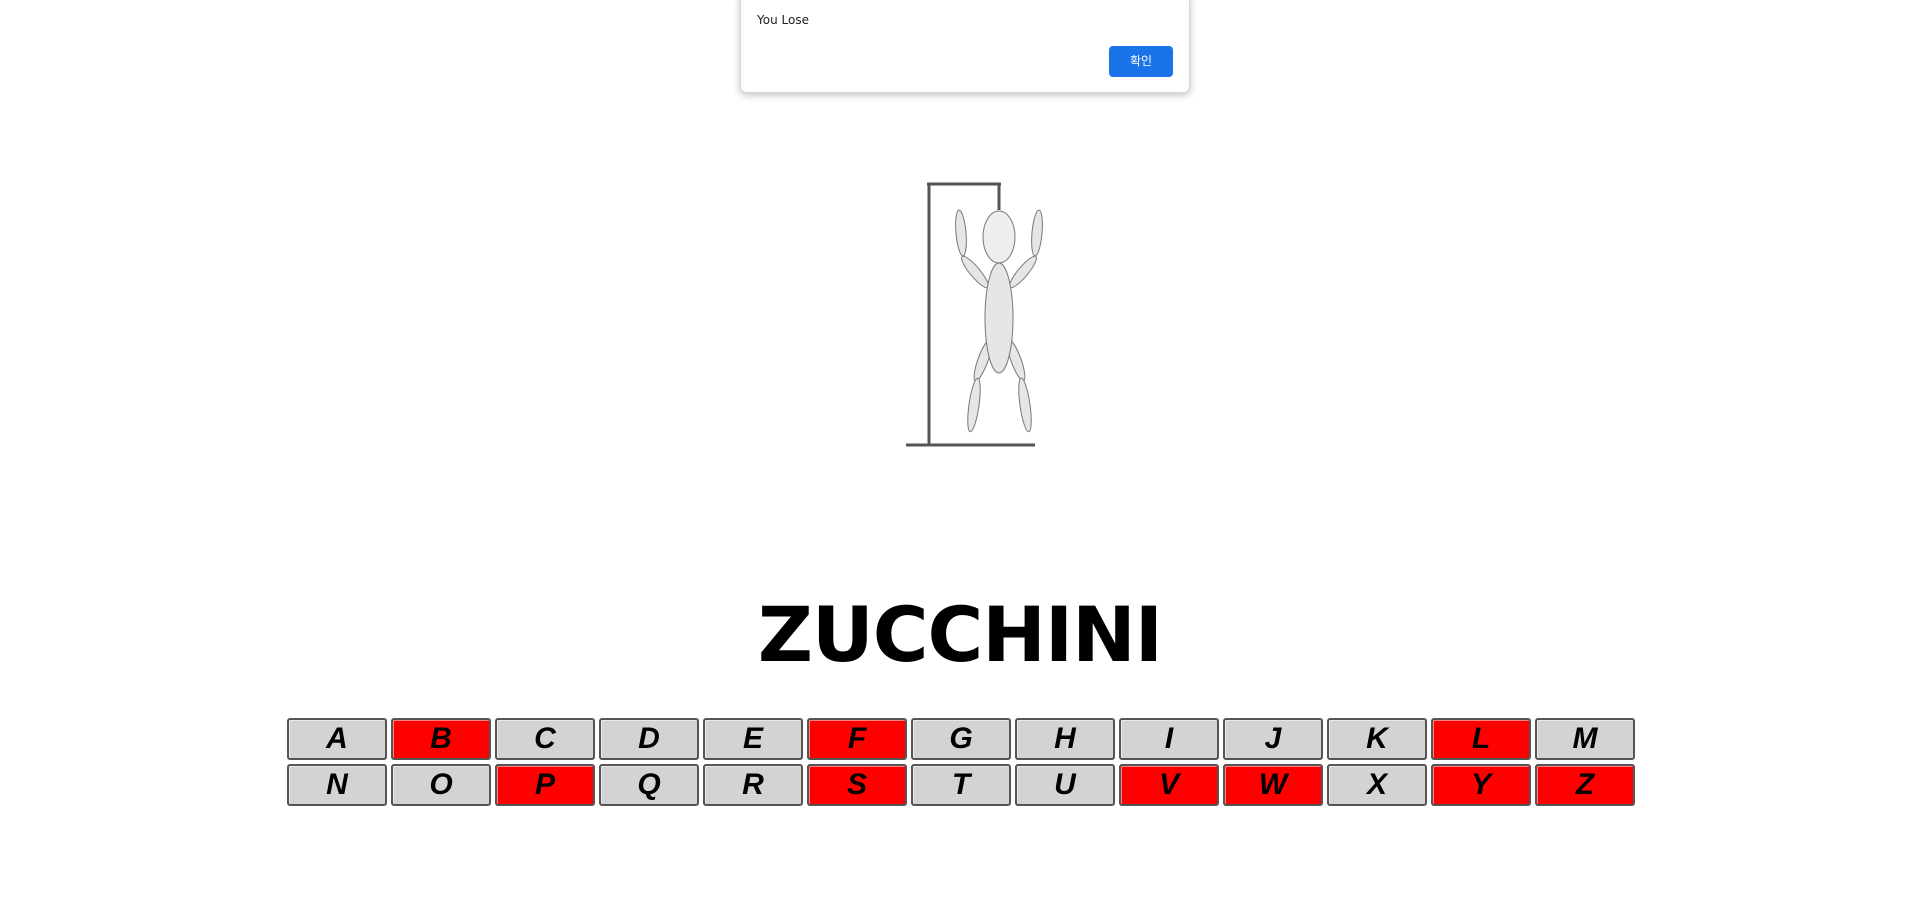 This screenshot has width=1920, height=918. Describe the element at coordinates (649, 785) in the screenshot. I see `letter-key-q: Q` at that location.